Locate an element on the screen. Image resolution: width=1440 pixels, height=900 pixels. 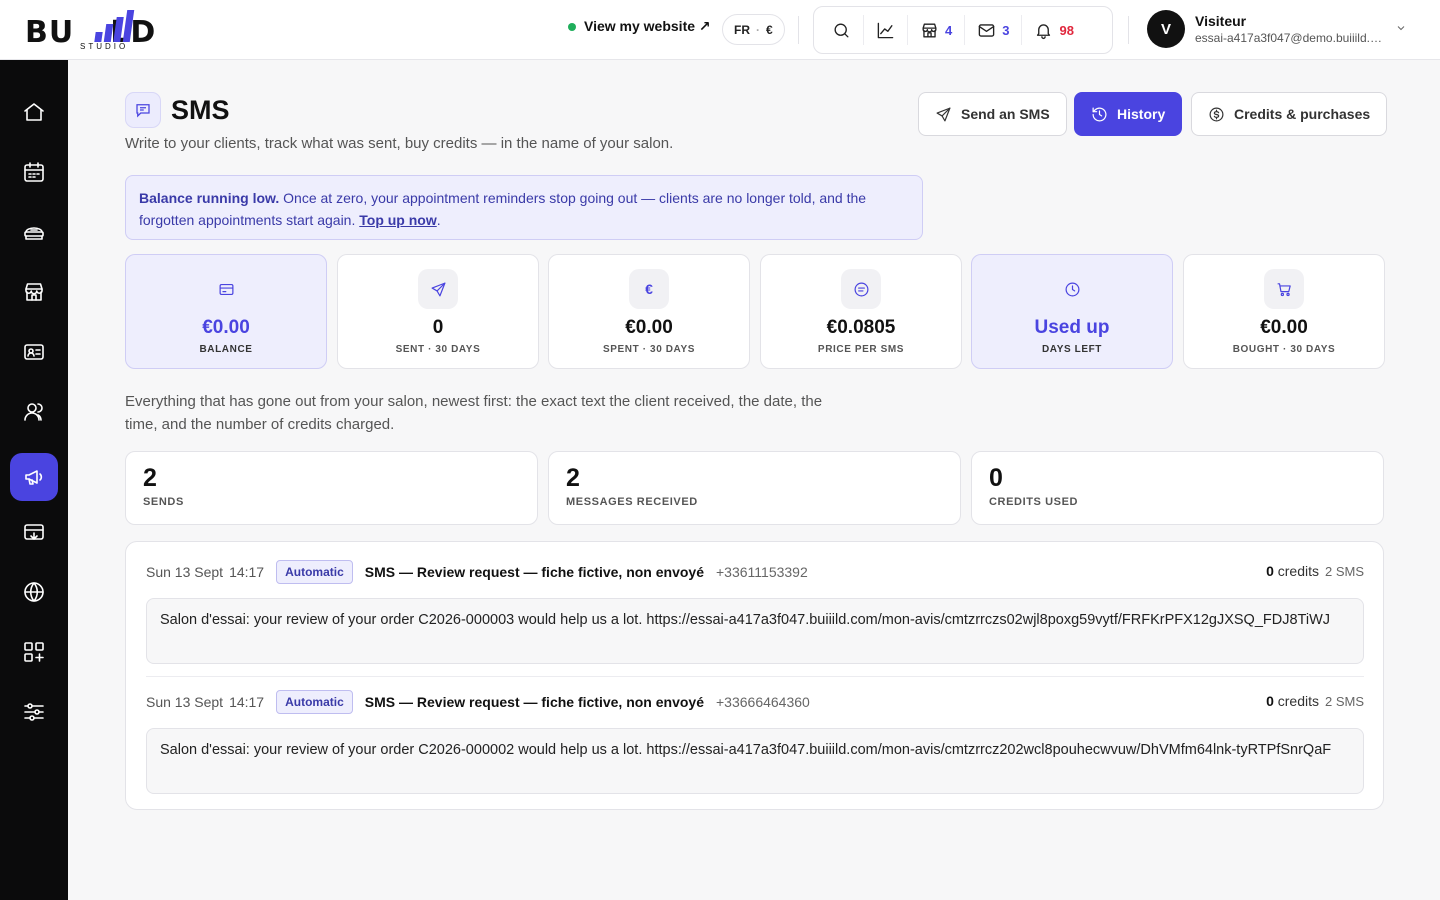
analytics-button is located at coordinates (886, 30).